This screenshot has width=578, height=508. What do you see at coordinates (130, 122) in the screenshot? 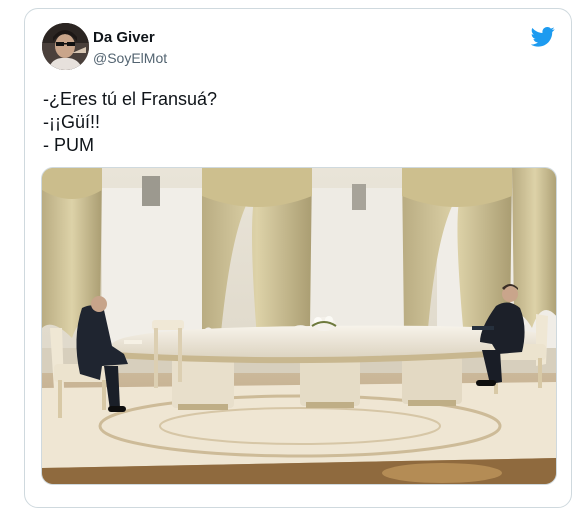
I see `tweet-text: -¿Eres tú el Fransuá? -¡¡Güí!! - PUM` at bounding box center [130, 122].